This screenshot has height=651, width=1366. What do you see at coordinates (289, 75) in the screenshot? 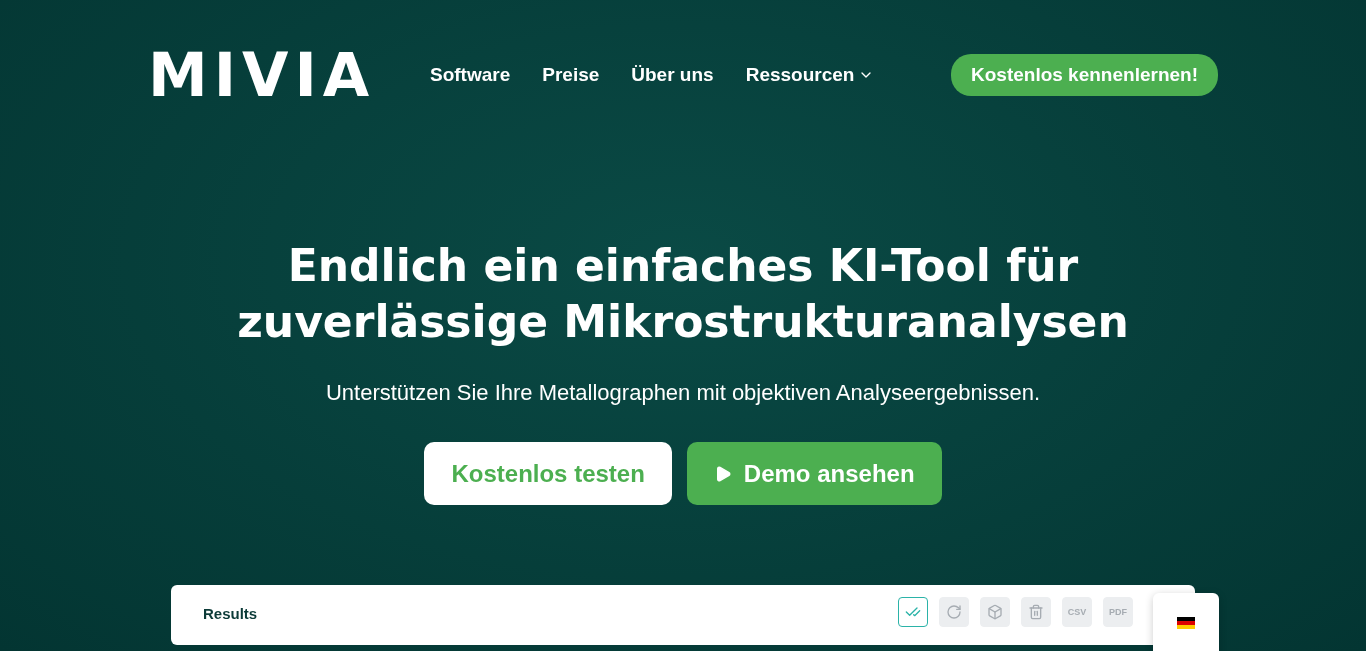
I see `logo: MIVIA` at bounding box center [289, 75].